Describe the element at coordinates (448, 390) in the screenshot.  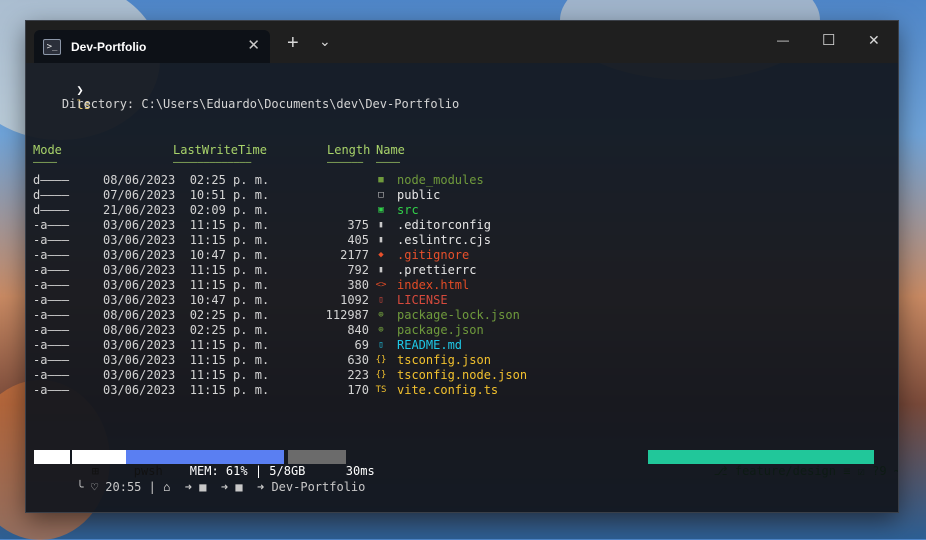
I see `file-name: vite.config.ts` at that location.